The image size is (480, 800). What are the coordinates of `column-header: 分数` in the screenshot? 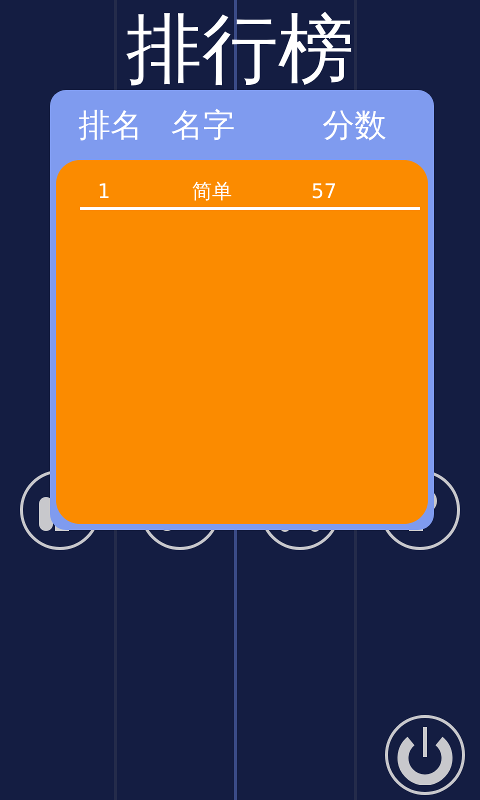 It's located at (355, 125).